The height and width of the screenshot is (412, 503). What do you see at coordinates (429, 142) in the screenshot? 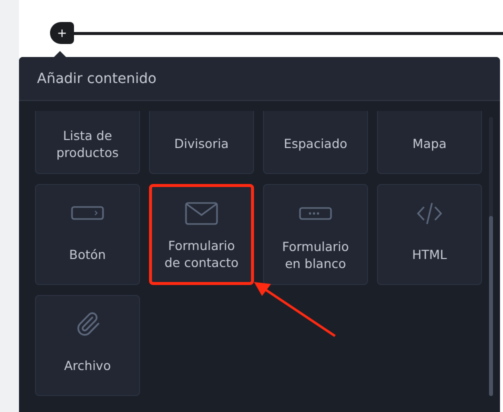
I see `content-tile: Mapa` at bounding box center [429, 142].